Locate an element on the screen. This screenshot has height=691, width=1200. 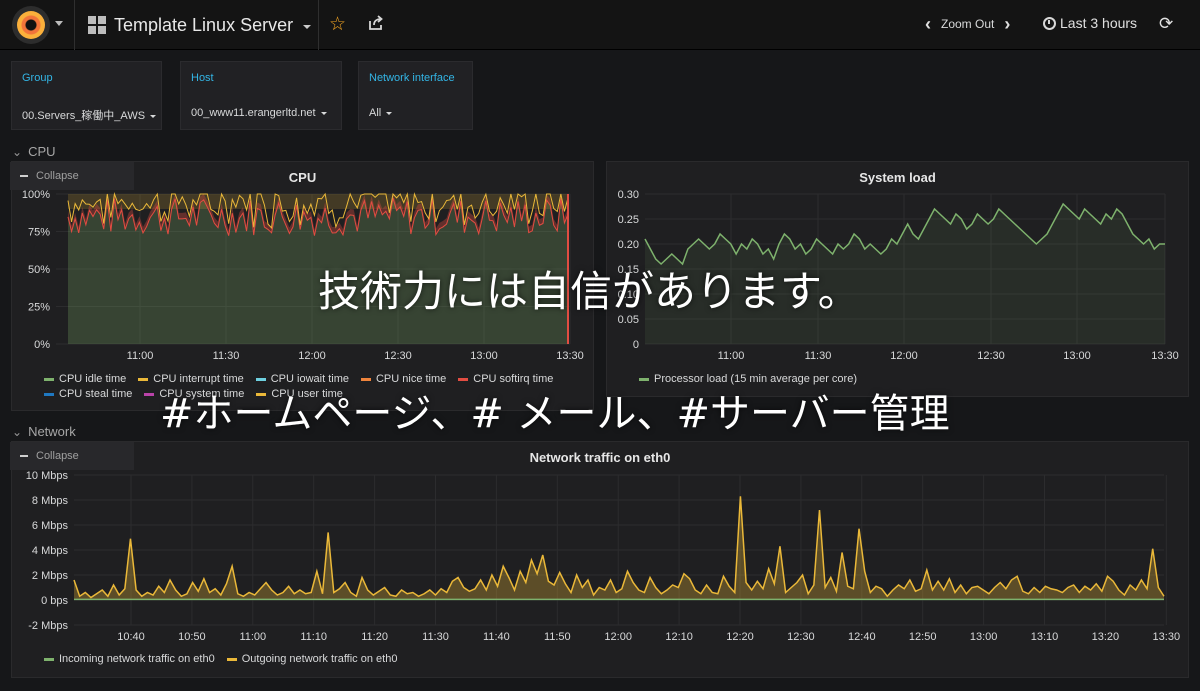
clock-icon is located at coordinates (1049, 23).